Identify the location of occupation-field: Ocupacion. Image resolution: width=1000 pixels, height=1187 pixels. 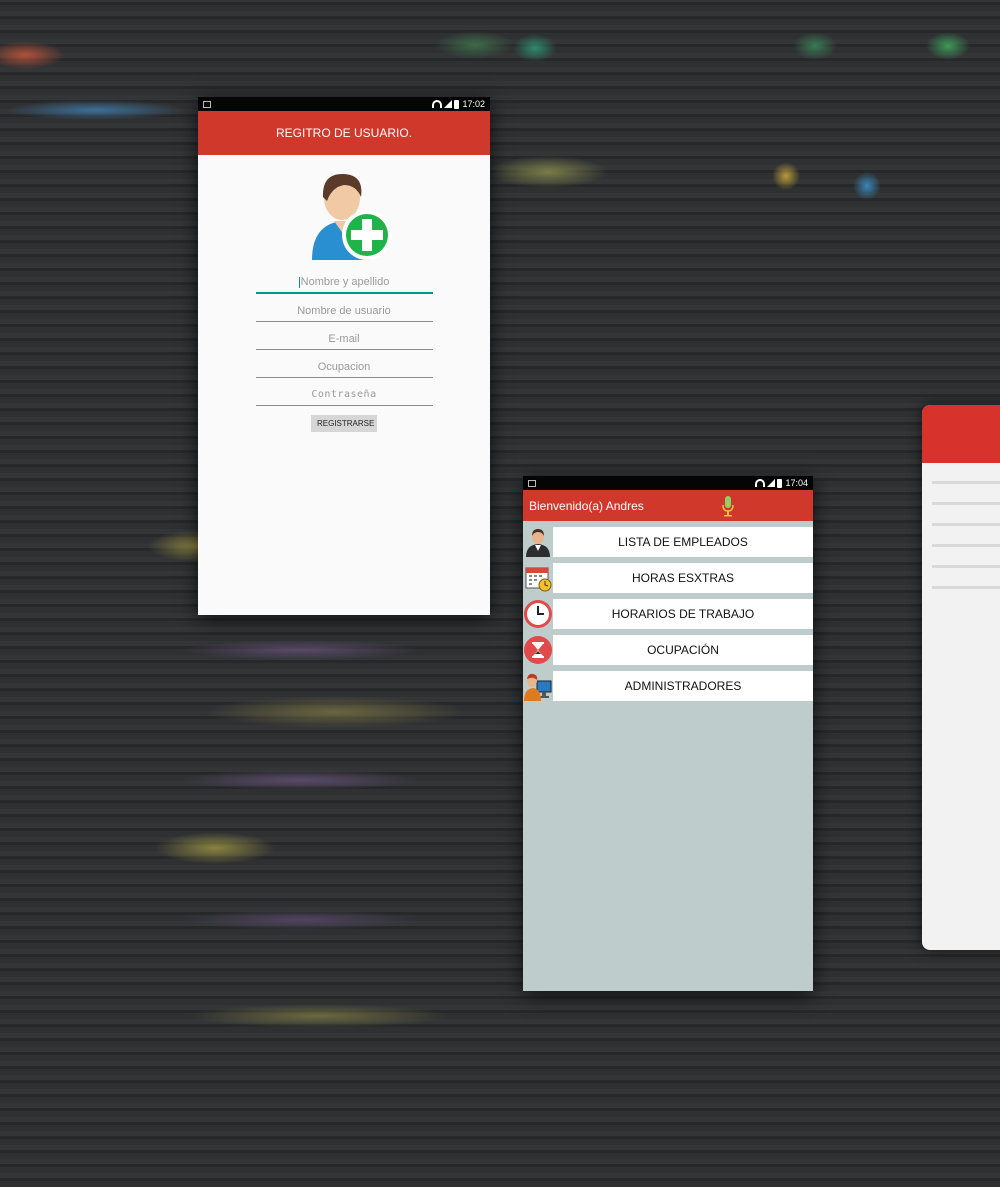
(344, 367).